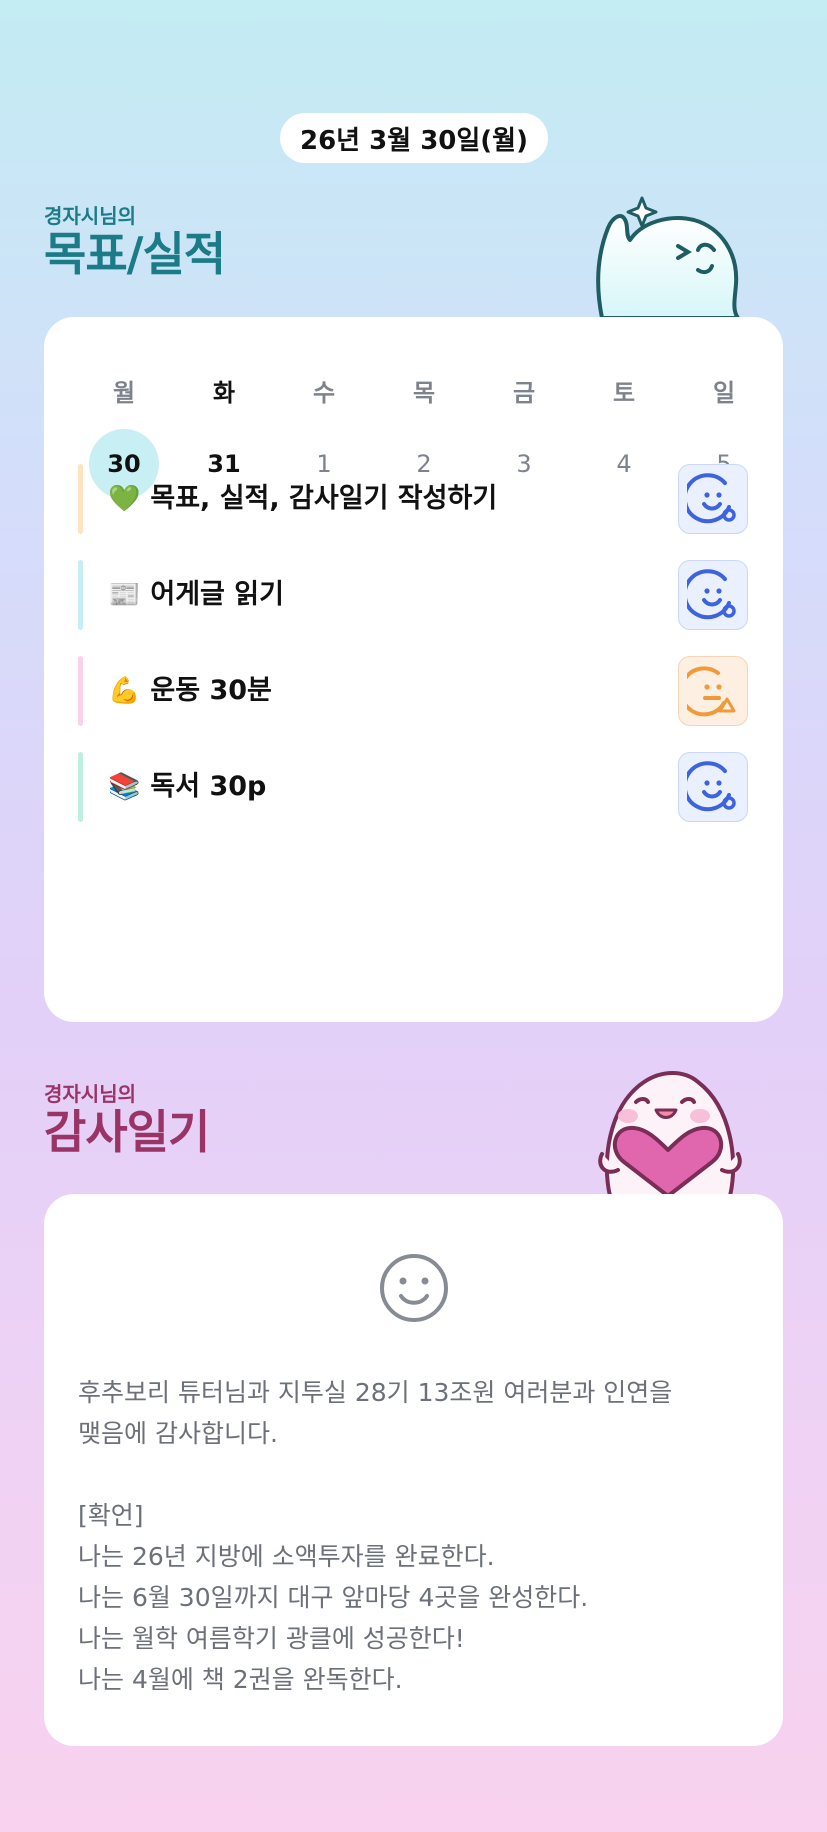 This screenshot has width=827, height=1832. Describe the element at coordinates (124, 499) in the screenshot. I see `task-emoji-icon: 💚` at that location.